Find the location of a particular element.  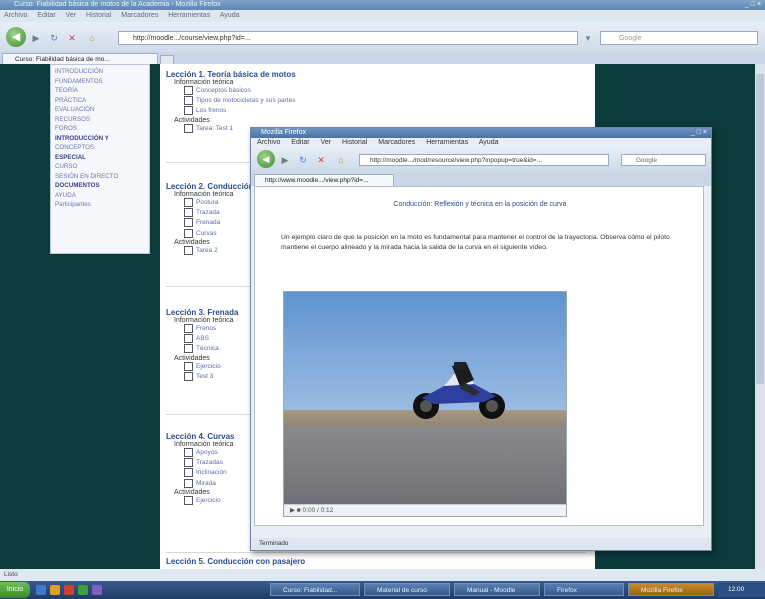

resource-link: Trazadas is located at coordinates (209, 463).